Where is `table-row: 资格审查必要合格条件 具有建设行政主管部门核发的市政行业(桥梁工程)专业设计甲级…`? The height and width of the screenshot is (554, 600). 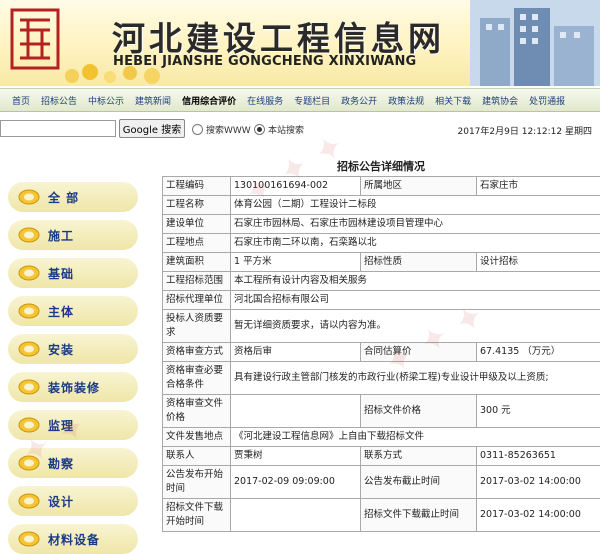 table-row: 资格审查必要合格条件 具有建设行政主管部门核发的市政行业(桥梁工程)专业设计甲级… is located at coordinates (381, 378).